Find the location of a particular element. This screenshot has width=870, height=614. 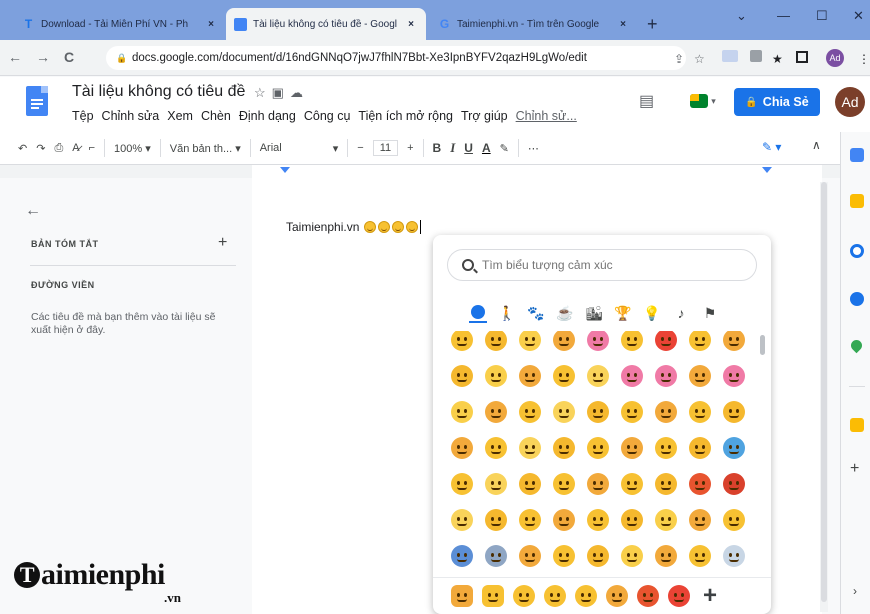

menu-edit: Chỉnh sửa is located at coordinates (131, 116).